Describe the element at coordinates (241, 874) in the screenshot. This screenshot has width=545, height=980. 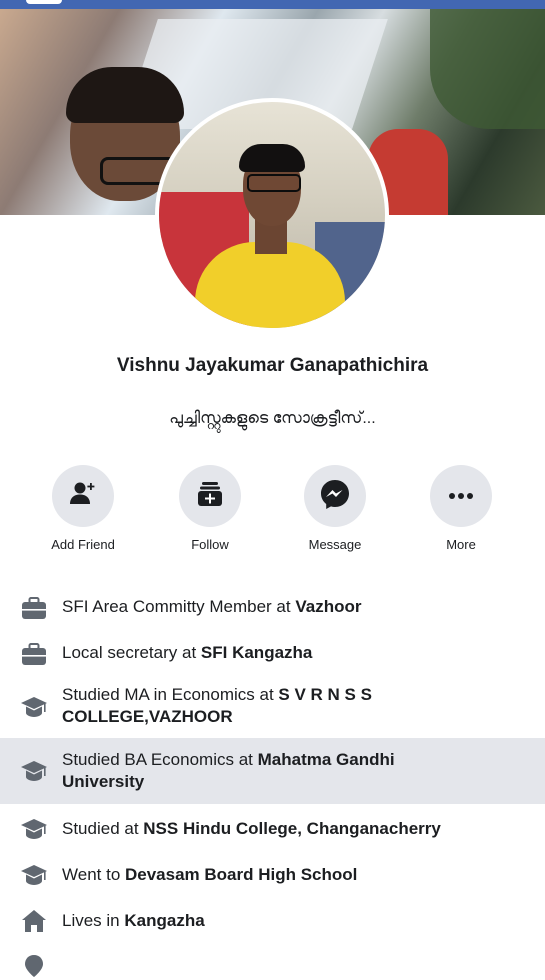
I see `detail-place-link: Devasam Board High School` at that location.